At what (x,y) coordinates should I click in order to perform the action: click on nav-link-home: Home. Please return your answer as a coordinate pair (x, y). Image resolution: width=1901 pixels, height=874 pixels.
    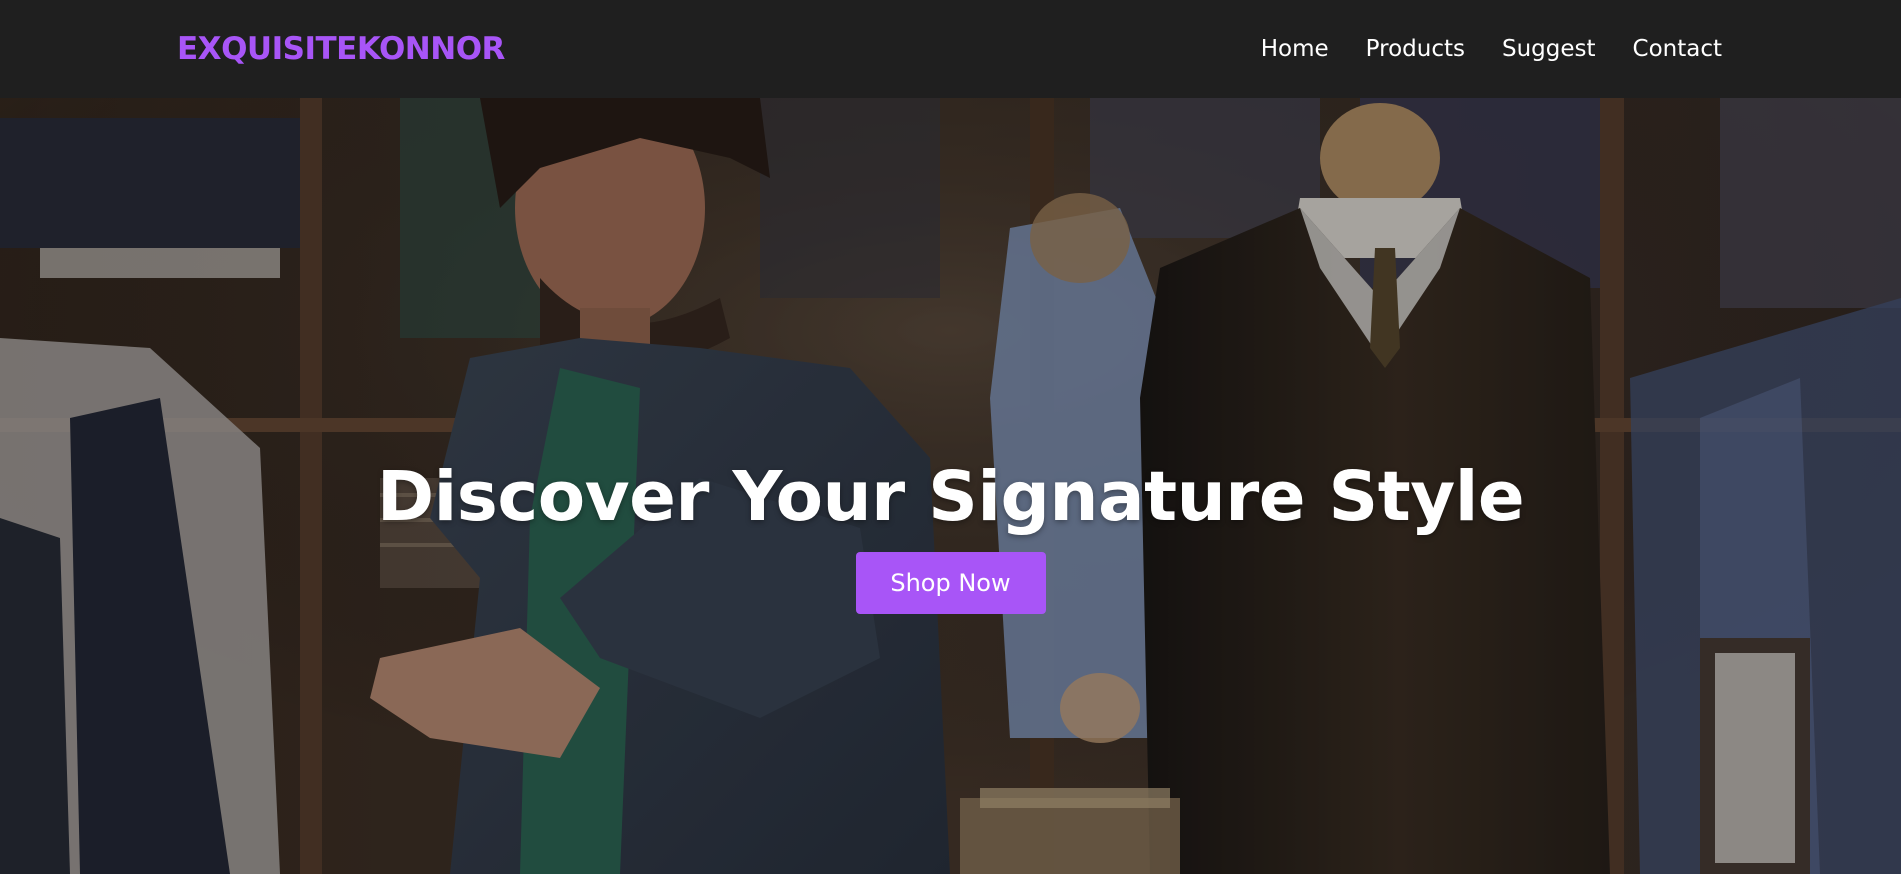
    Looking at the image, I should click on (1295, 49).